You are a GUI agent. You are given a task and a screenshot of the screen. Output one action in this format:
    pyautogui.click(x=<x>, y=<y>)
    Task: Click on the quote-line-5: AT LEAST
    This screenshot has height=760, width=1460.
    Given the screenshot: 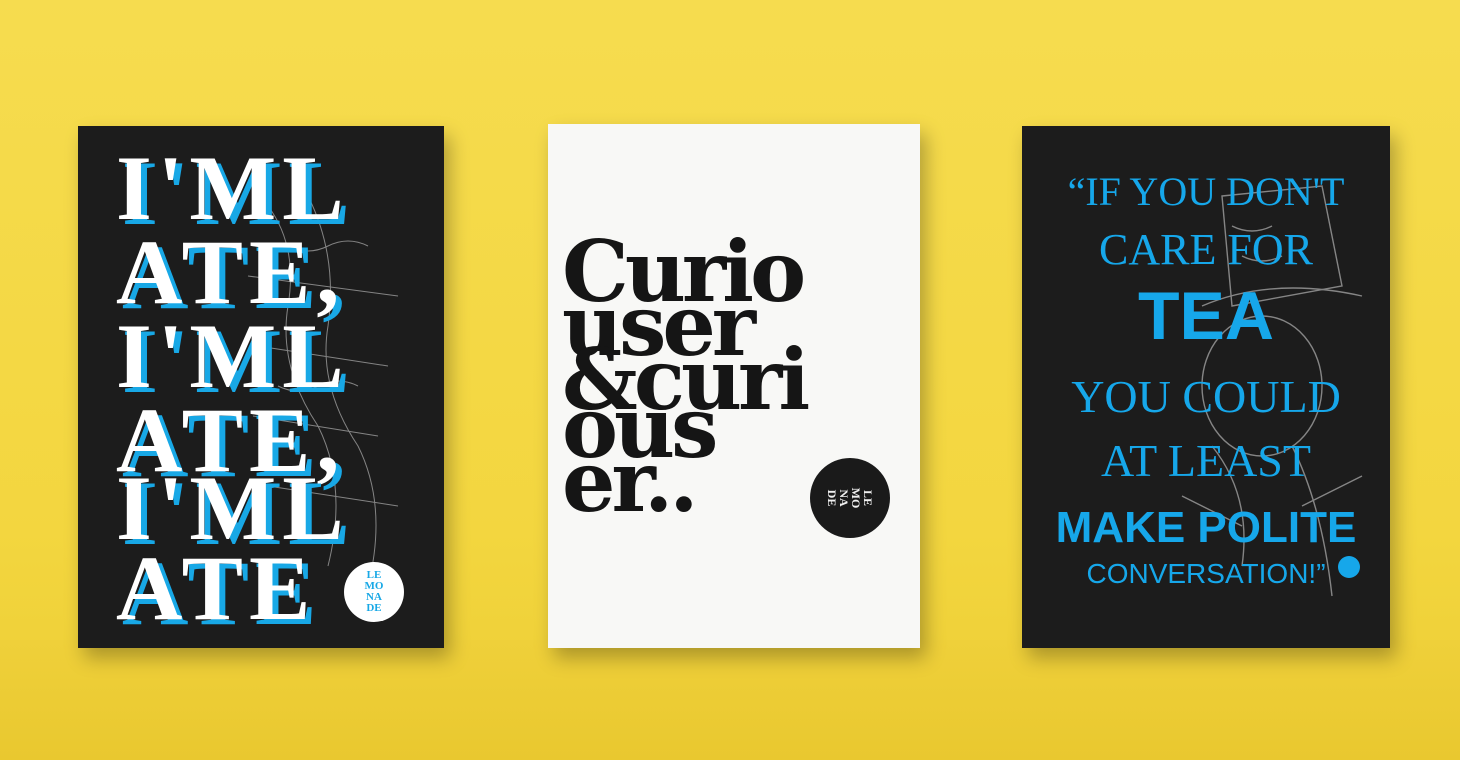 What is the action you would take?
    pyautogui.click(x=1206, y=460)
    